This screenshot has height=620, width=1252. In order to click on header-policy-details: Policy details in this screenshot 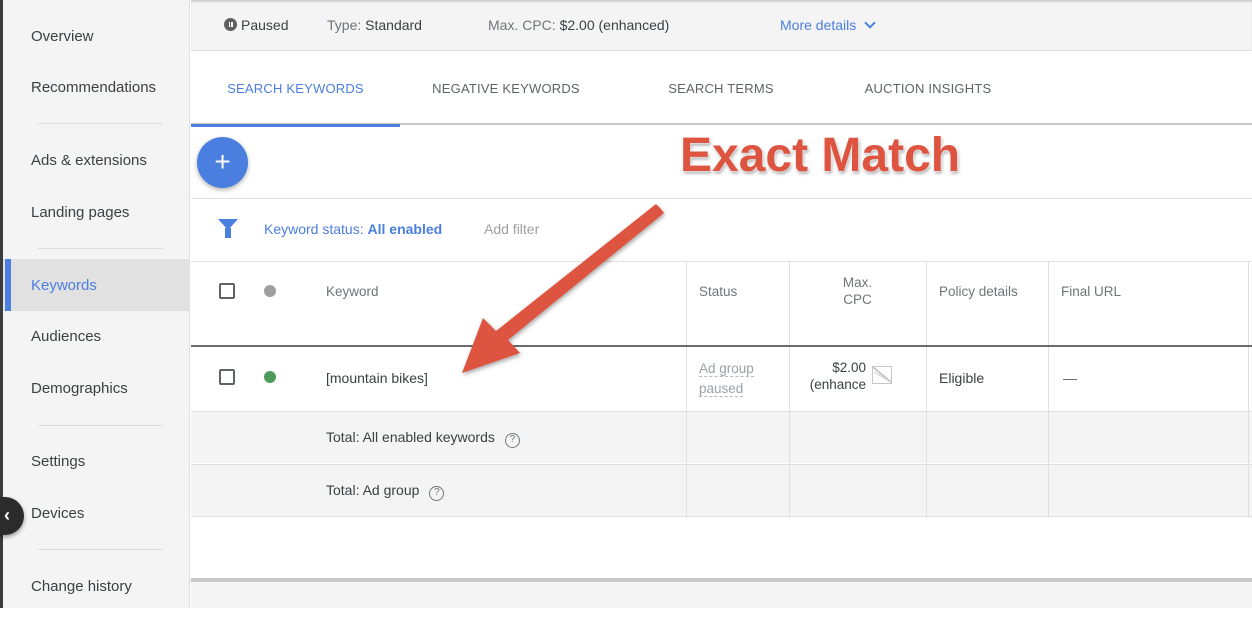, I will do `click(978, 291)`.